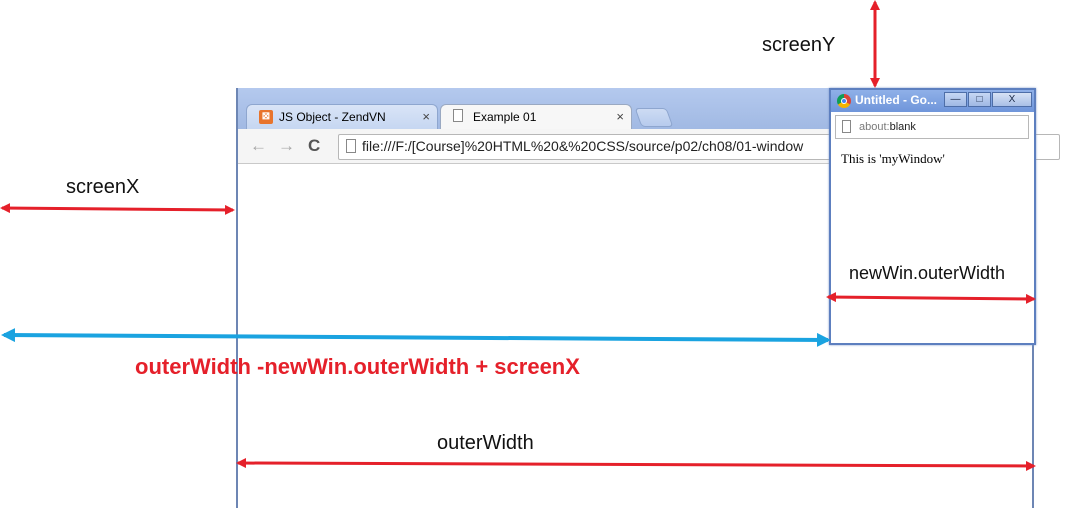 This screenshot has width=1074, height=508. What do you see at coordinates (799, 45) in the screenshot?
I see `screeny-label: screenY` at bounding box center [799, 45].